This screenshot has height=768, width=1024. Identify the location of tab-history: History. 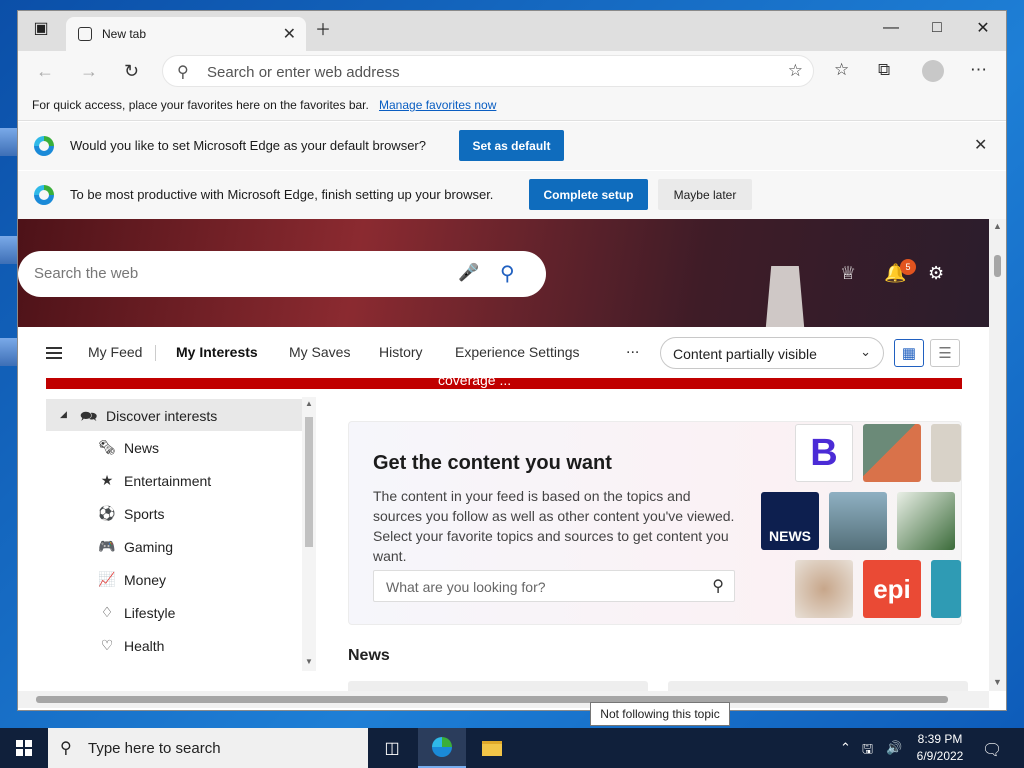
(401, 352).